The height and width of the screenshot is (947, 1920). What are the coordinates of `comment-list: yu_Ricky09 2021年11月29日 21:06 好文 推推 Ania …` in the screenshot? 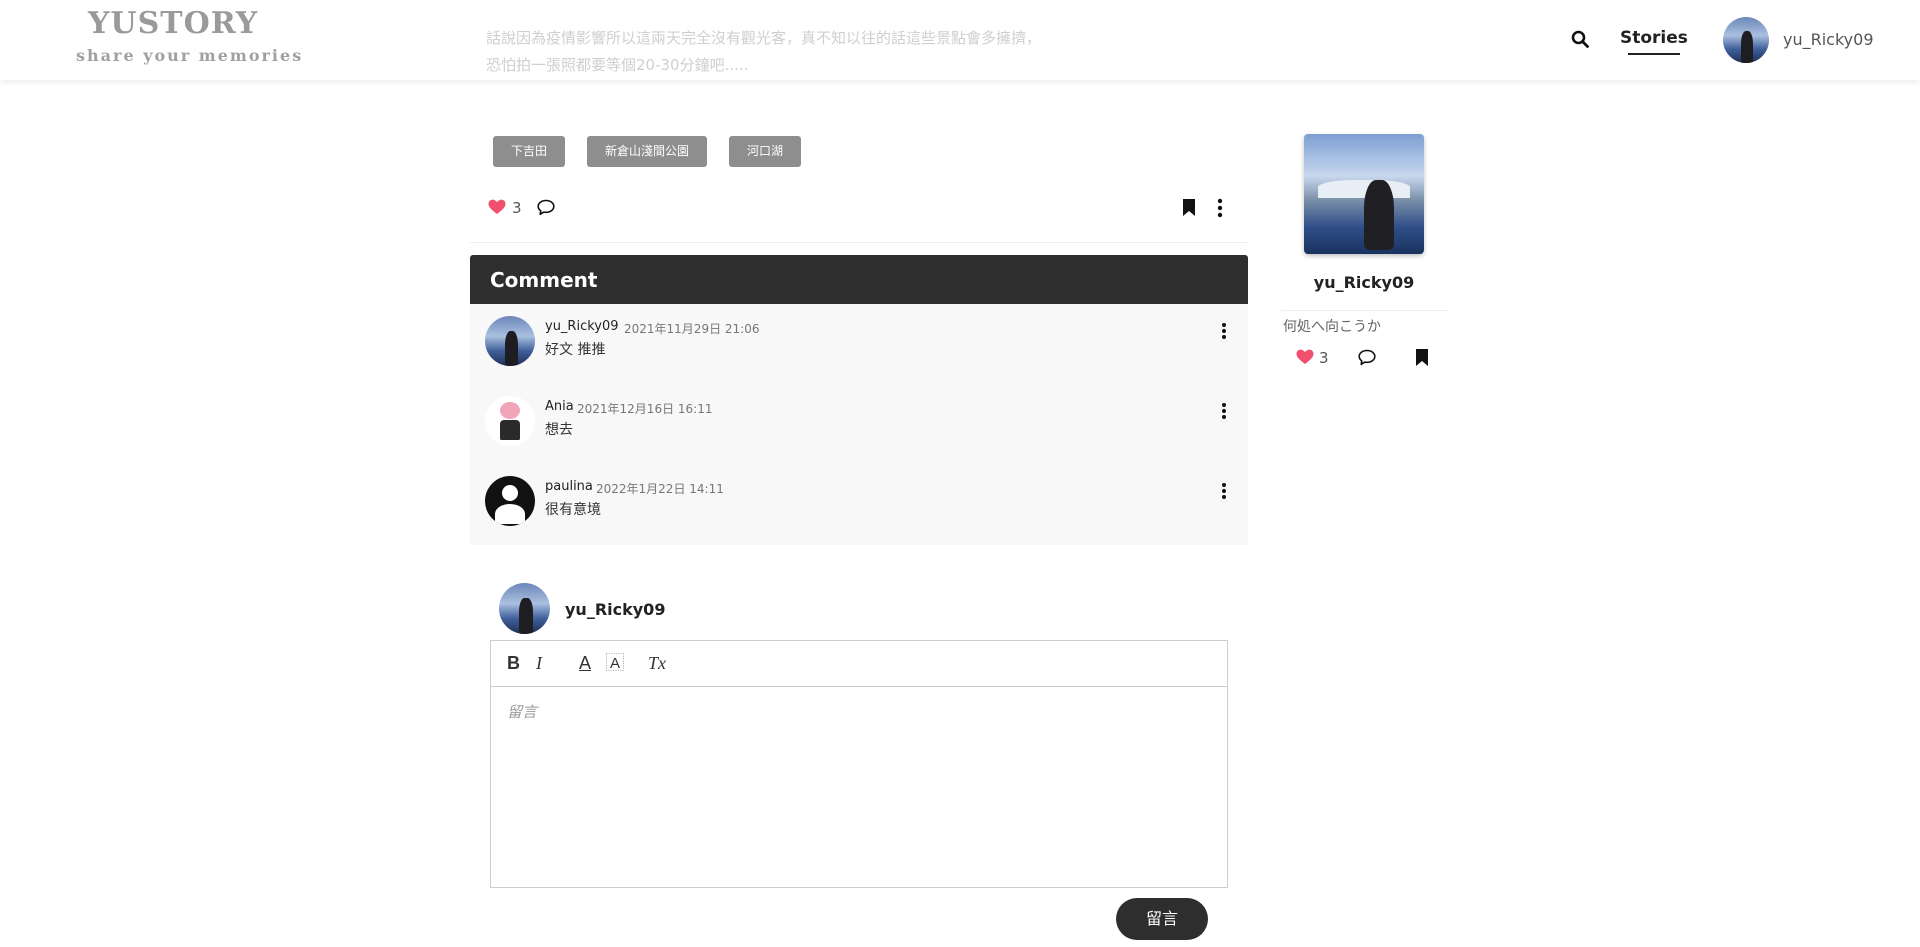 It's located at (859, 424).